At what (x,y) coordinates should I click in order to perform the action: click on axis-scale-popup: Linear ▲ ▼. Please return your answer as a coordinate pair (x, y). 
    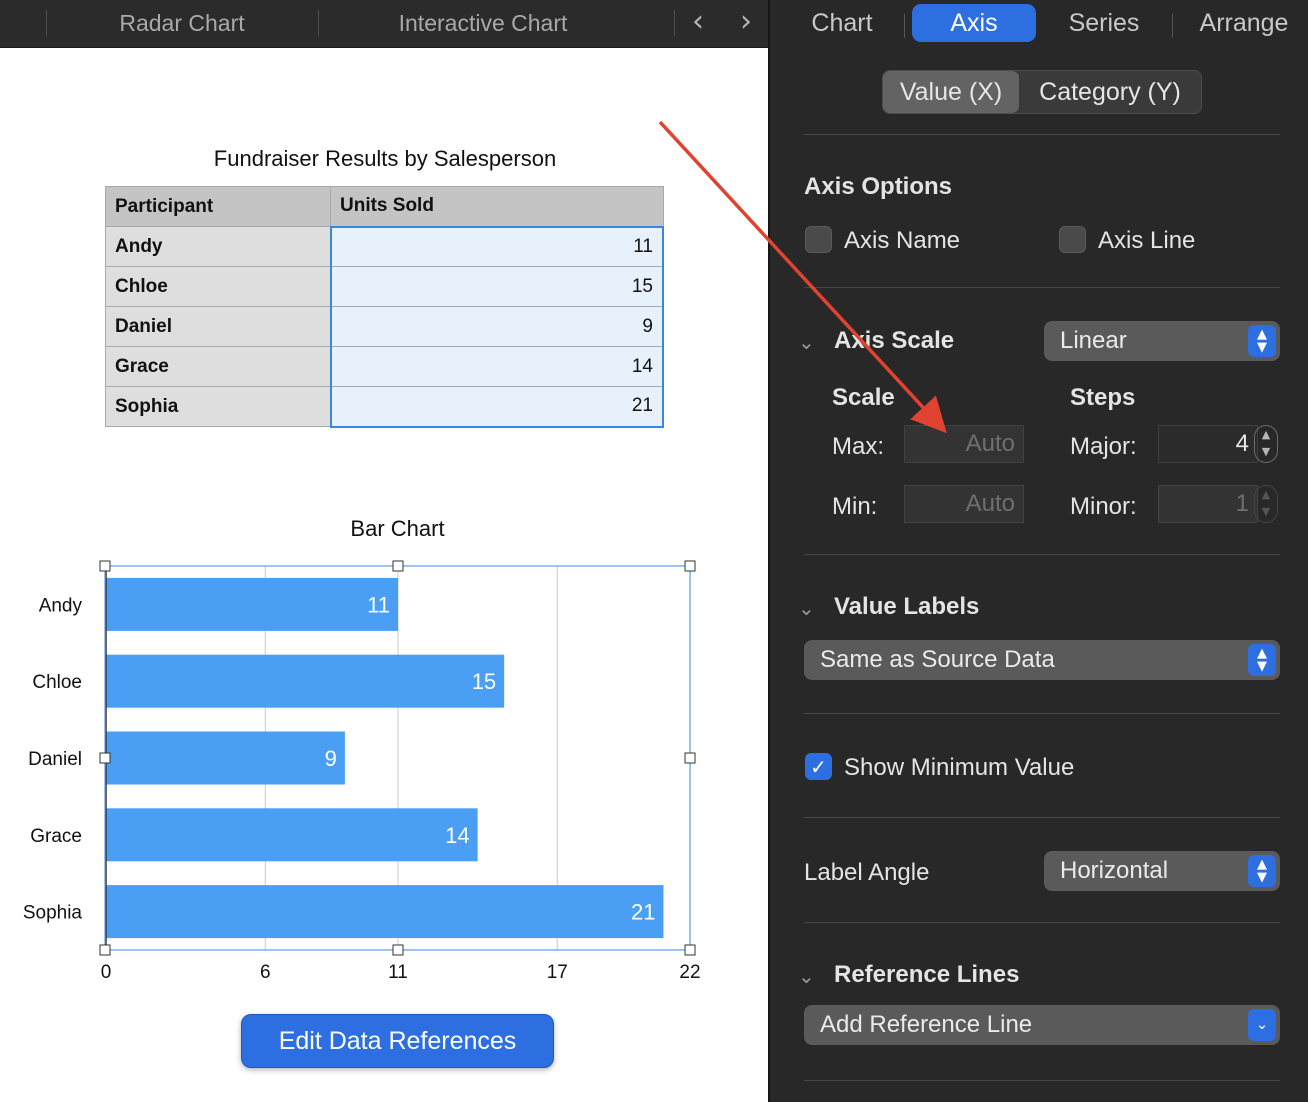
    Looking at the image, I should click on (1162, 341).